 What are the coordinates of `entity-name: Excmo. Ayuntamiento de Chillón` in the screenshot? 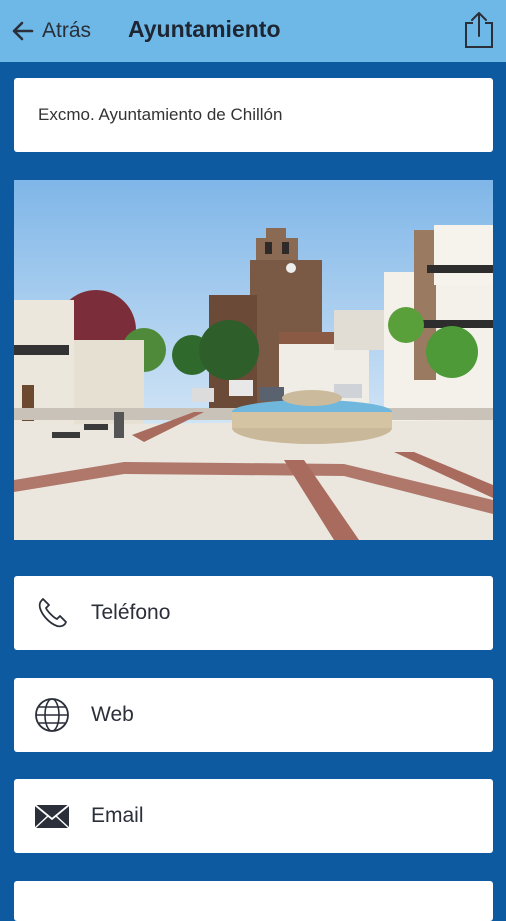 It's located at (160, 114).